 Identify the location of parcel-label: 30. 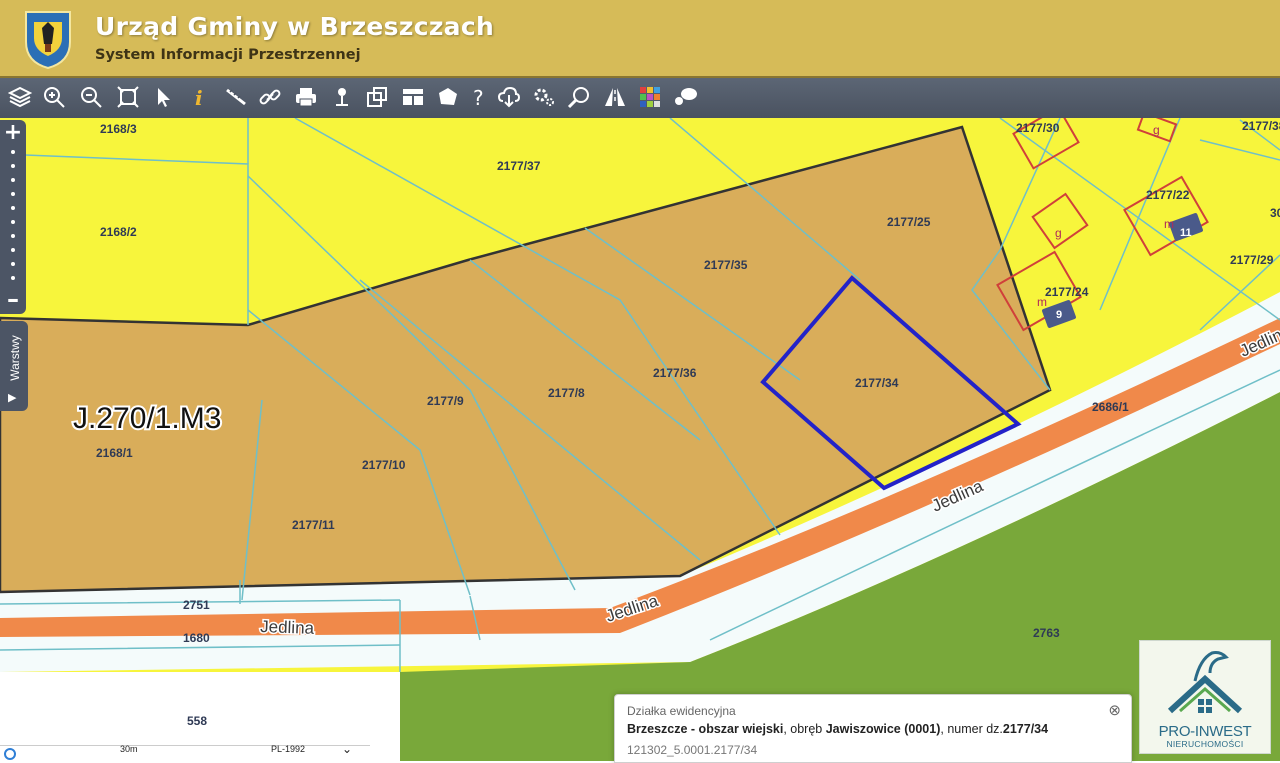
(1275, 213).